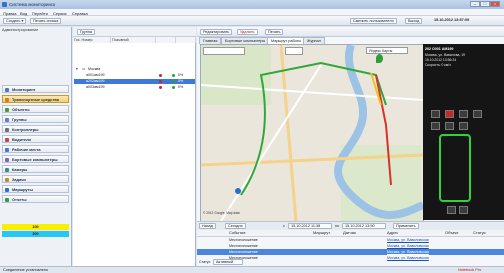 Image resolution: width=504 pixels, height=273 pixels. Describe the element at coordinates (463, 114) in the screenshot. I see `phone-icon` at that location.